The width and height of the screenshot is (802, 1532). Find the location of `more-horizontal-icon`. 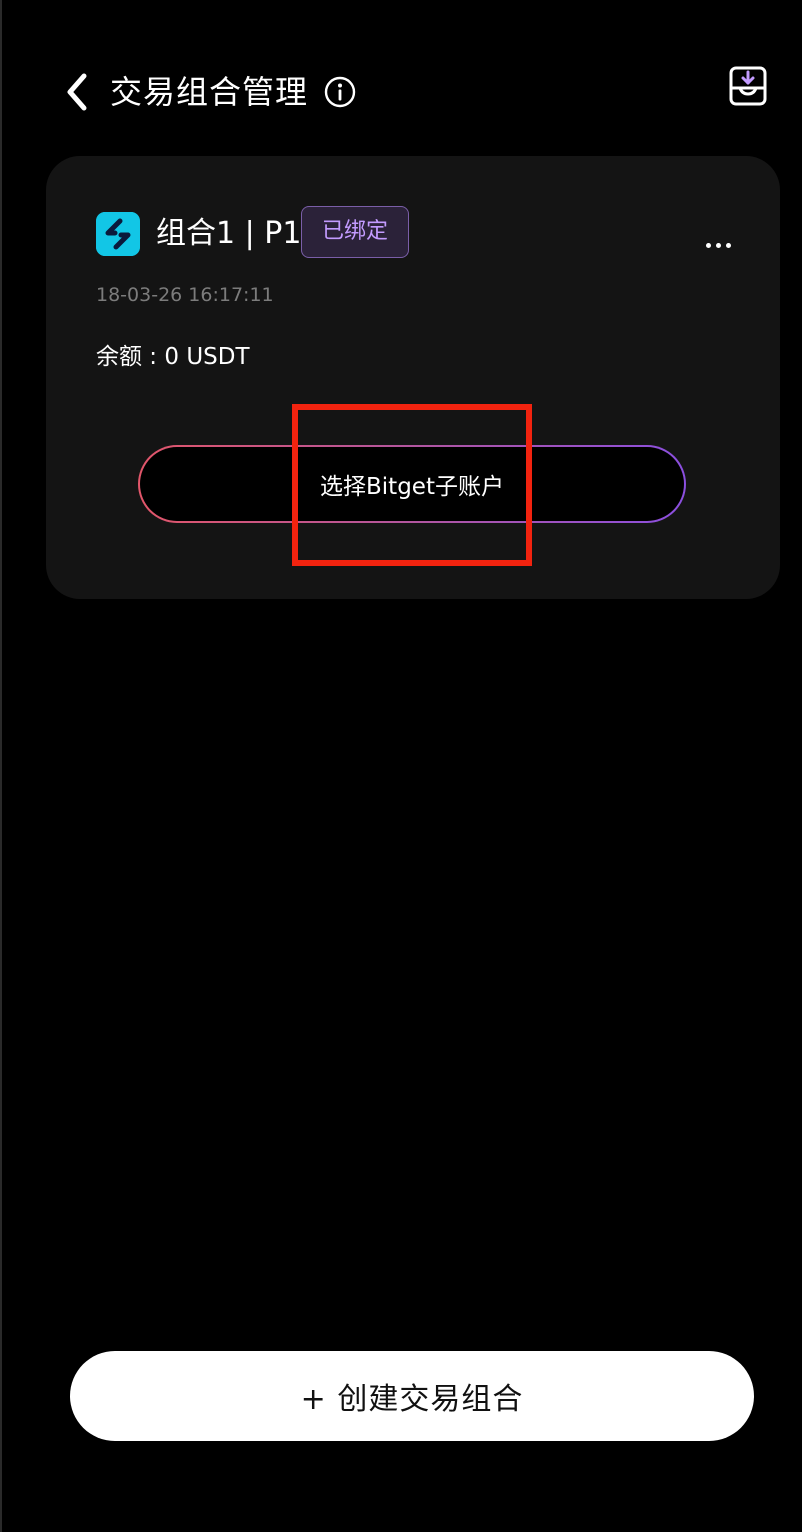

more-horizontal-icon is located at coordinates (708, 245).